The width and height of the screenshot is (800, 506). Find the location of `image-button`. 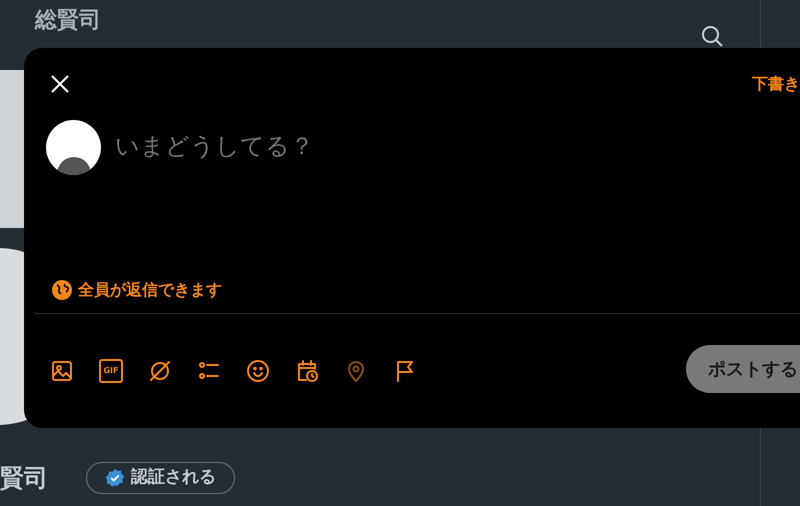

image-button is located at coordinates (62, 371).